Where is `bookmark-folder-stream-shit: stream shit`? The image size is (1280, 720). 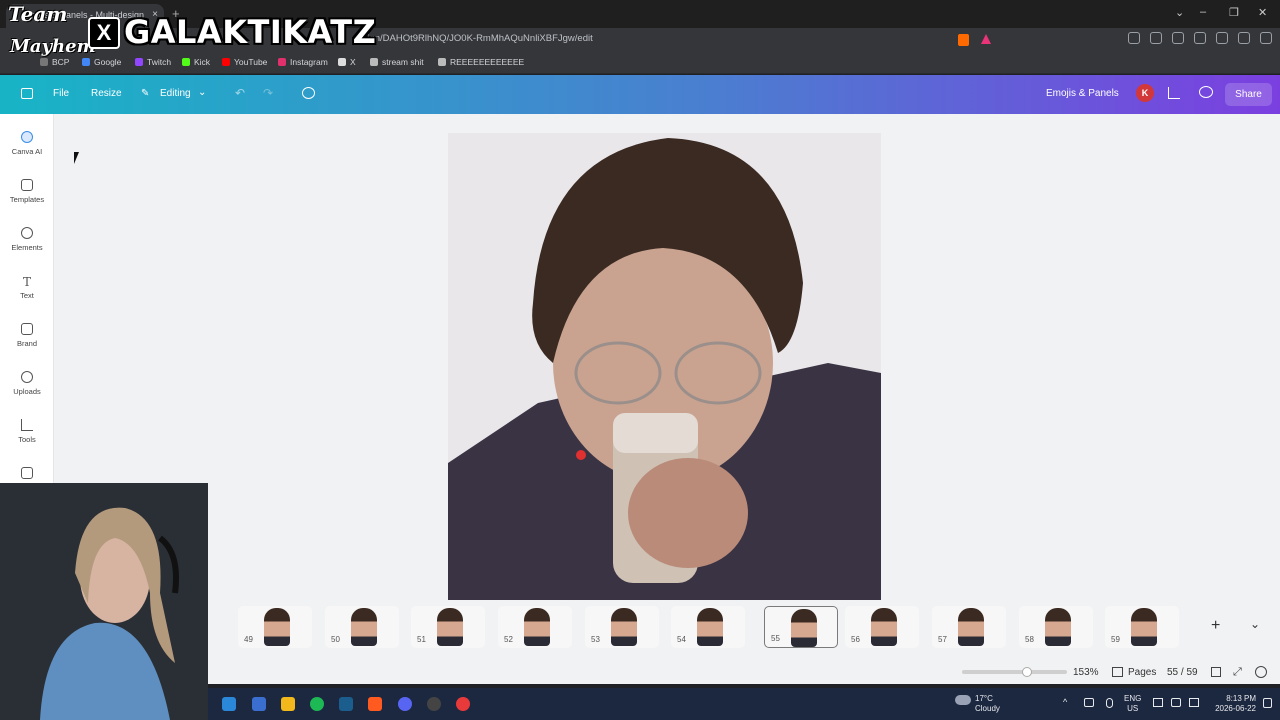 bookmark-folder-stream-shit: stream shit is located at coordinates (397, 62).